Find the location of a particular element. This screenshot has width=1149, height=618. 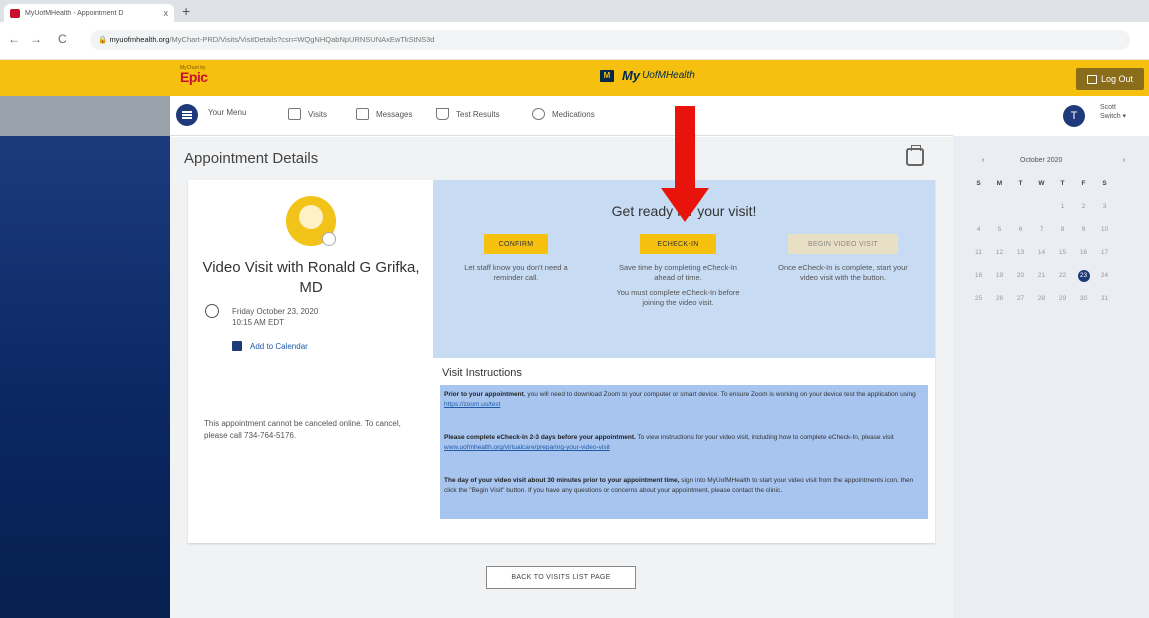

calendar-weekday: W is located at coordinates (1041, 183).